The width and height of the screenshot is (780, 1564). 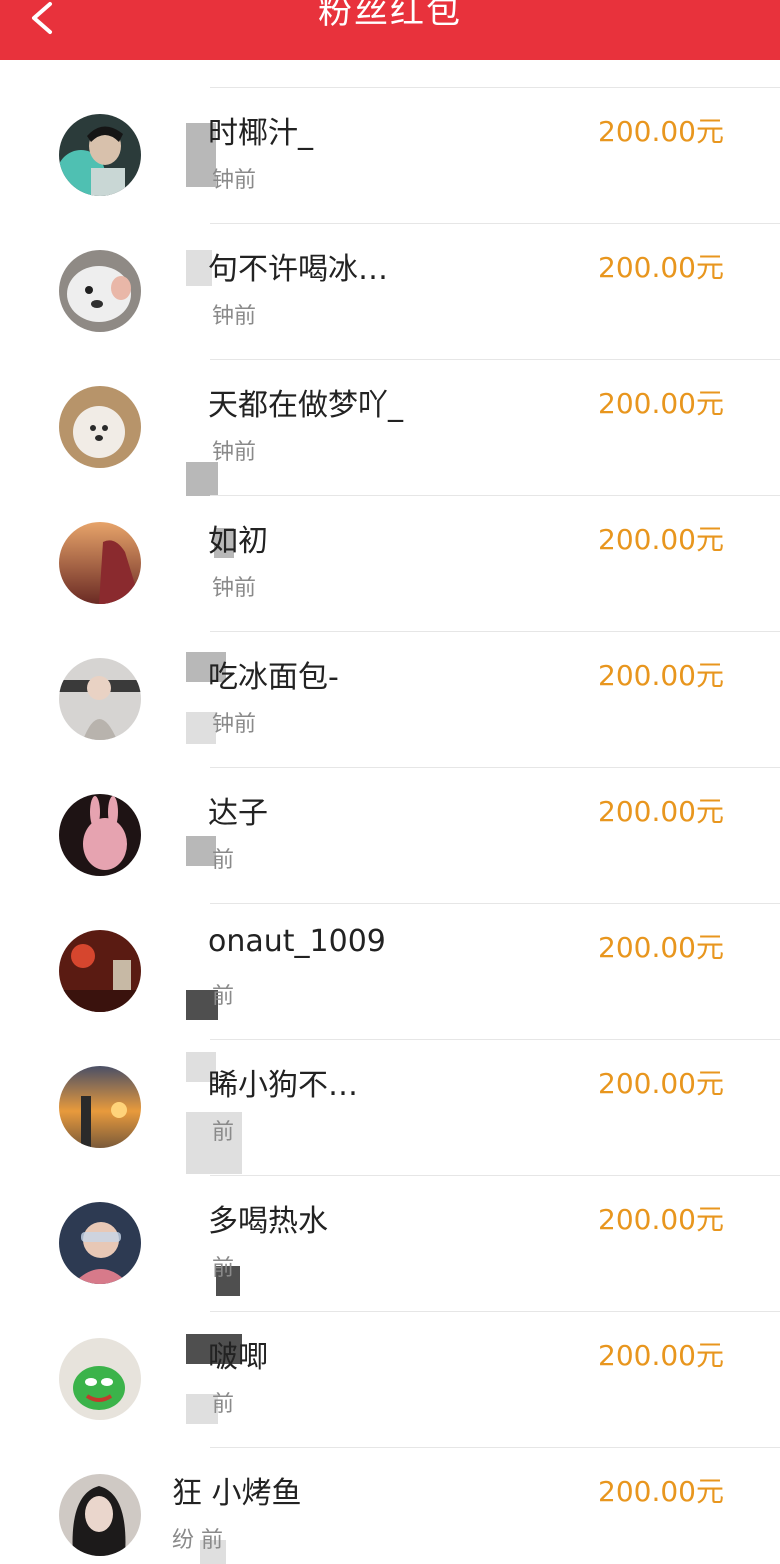 I want to click on list-item: 时椰汁_ 钟前 200.00元, so click(x=390, y=128).